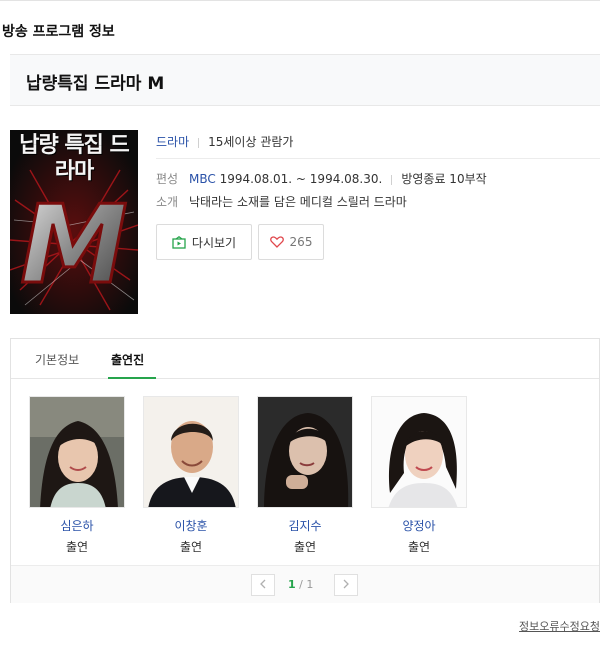 This screenshot has width=600, height=656. What do you see at coordinates (73, 245) in the screenshot?
I see `poster-letter: M` at bounding box center [73, 245].